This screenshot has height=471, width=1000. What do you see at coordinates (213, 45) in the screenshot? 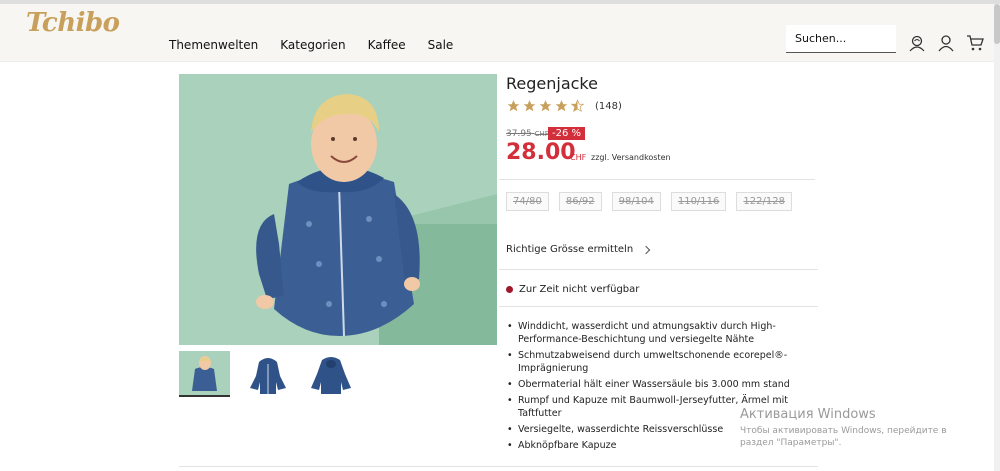
I see `nav-item-themenwelten: Themenwelten` at bounding box center [213, 45].